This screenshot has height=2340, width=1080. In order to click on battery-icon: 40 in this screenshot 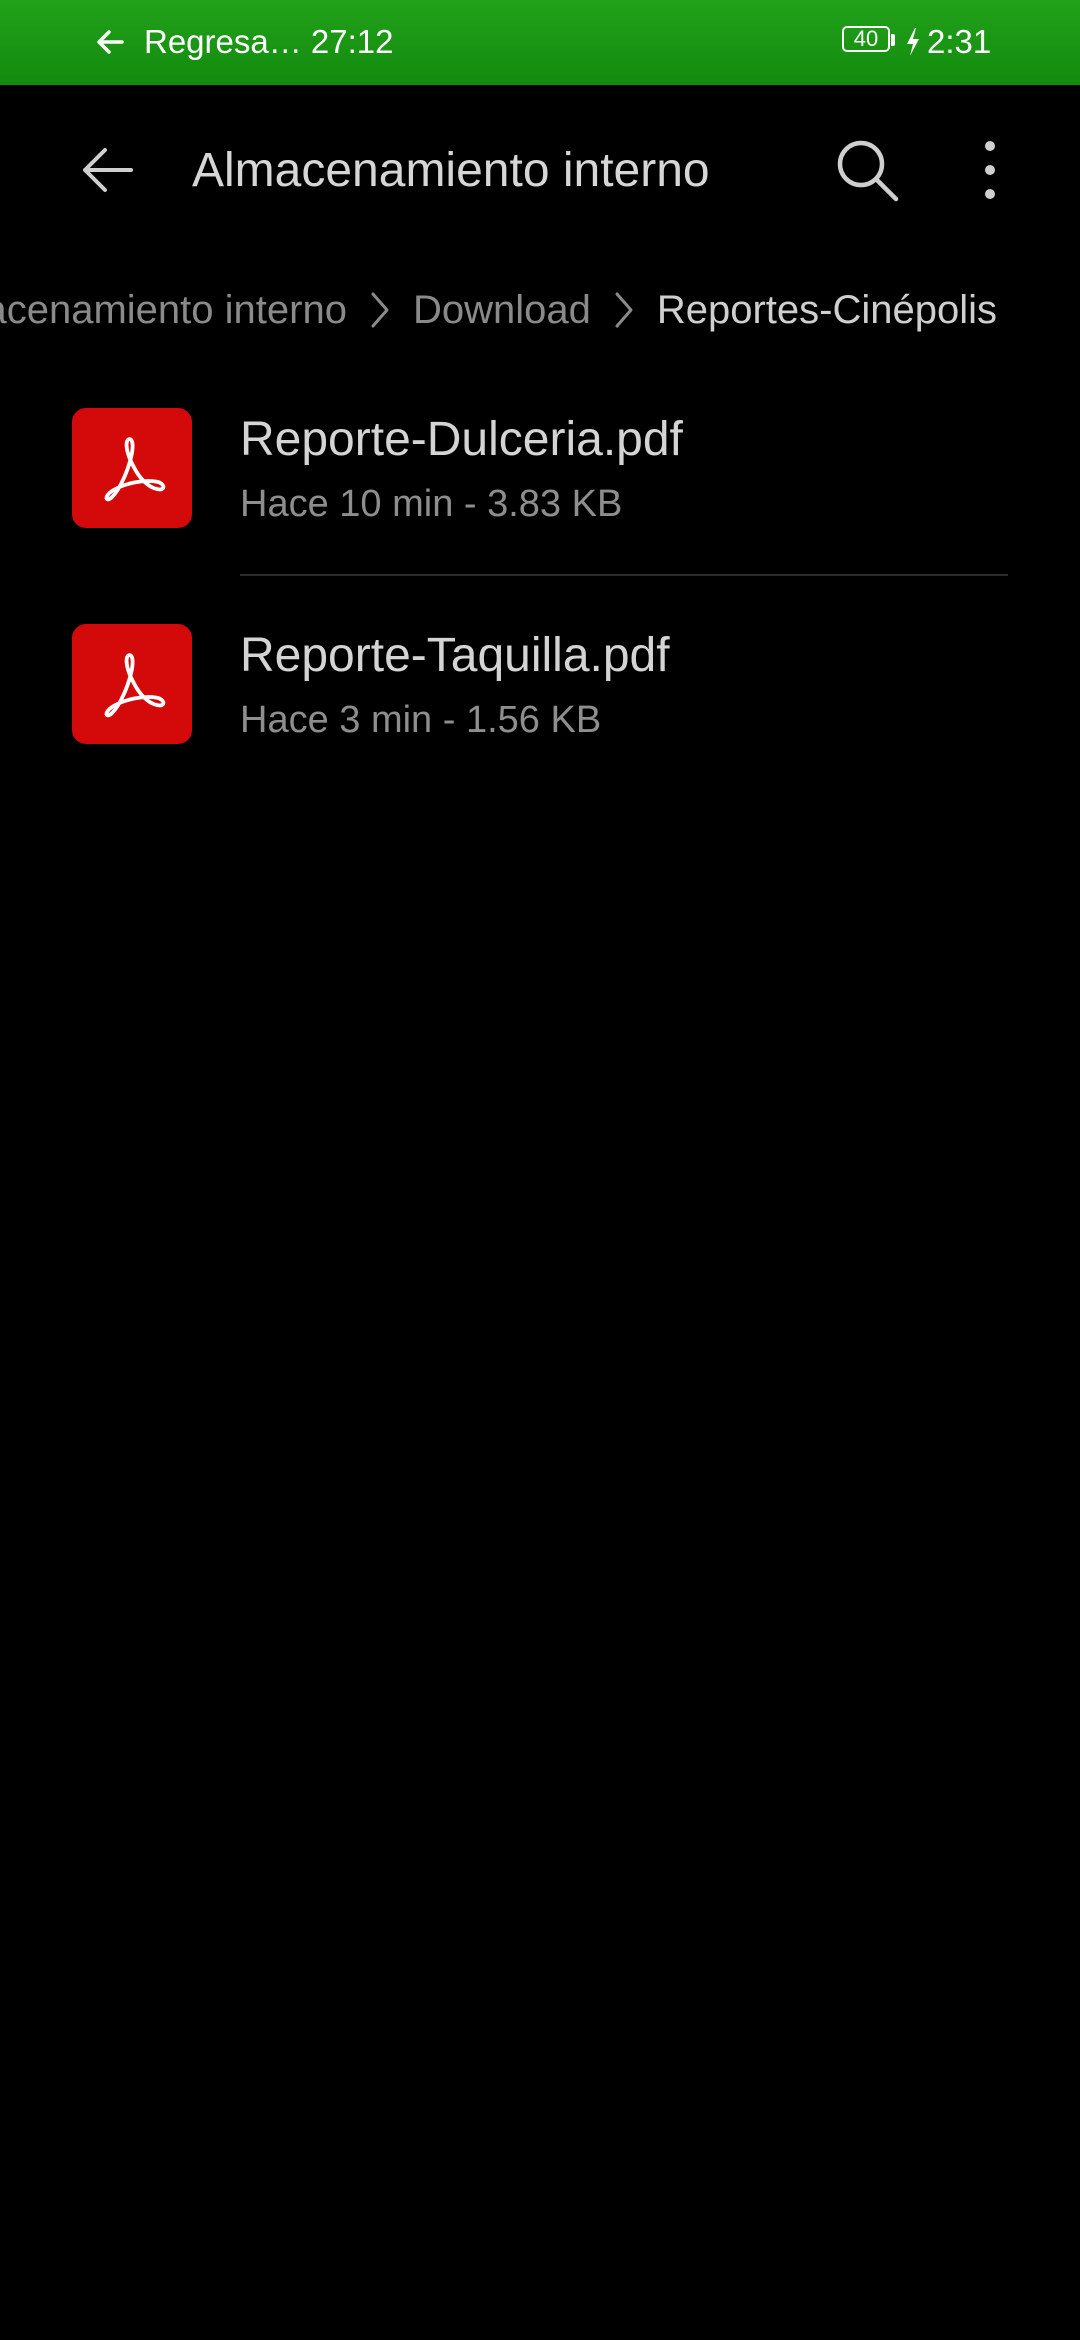, I will do `click(870, 41)`.